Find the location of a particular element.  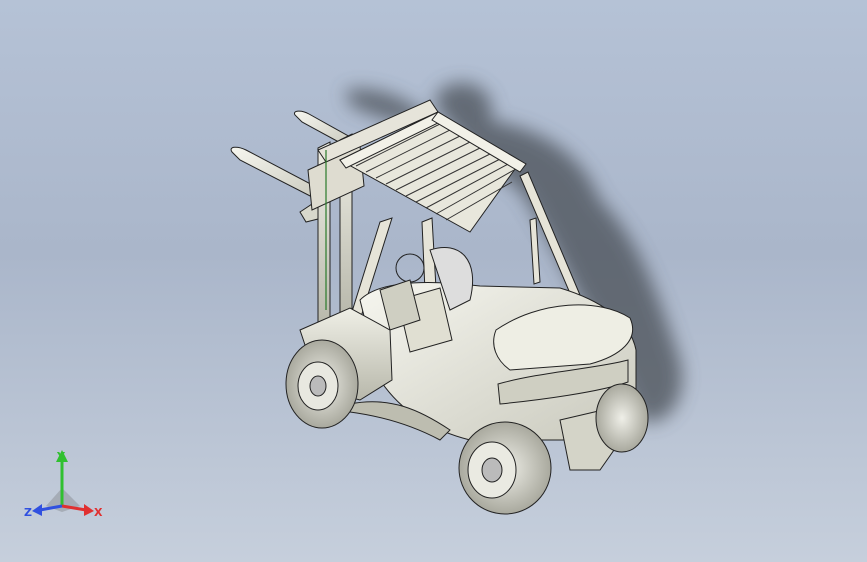

coordinate-triad: Y X Z is located at coordinates (63, 484).